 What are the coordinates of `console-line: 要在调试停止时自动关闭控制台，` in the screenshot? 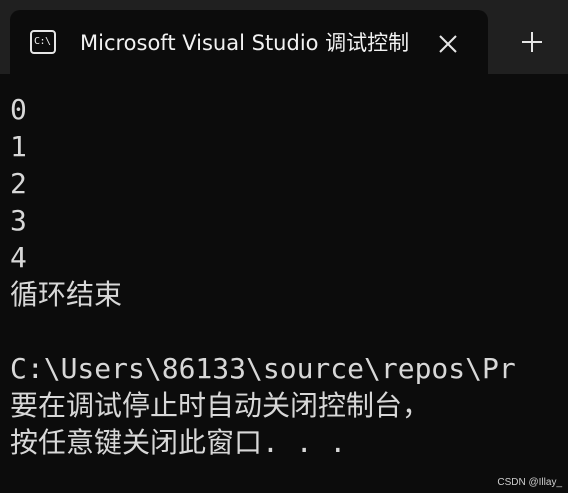 It's located at (220, 405).